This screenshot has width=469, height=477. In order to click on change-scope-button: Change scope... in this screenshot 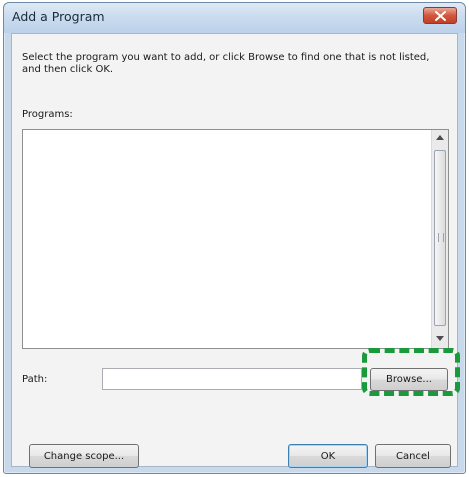, I will do `click(84, 456)`.